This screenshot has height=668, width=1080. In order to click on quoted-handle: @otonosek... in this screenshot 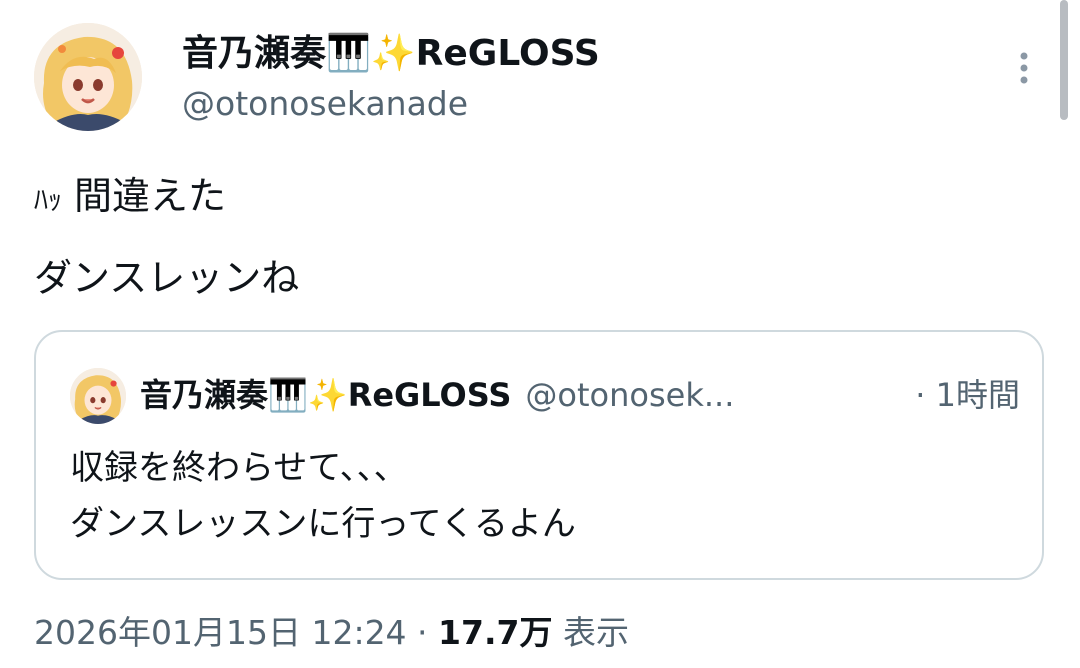, I will do `click(630, 395)`.